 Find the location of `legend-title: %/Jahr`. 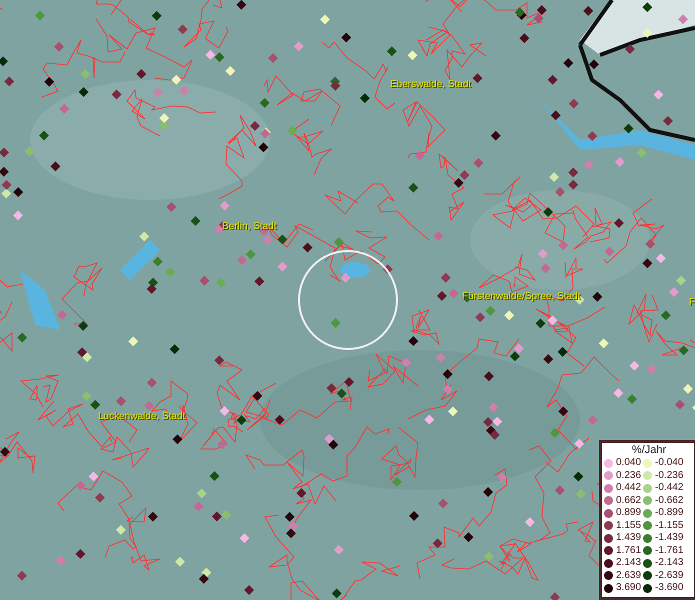

legend-title: %/Jahr is located at coordinates (649, 450).